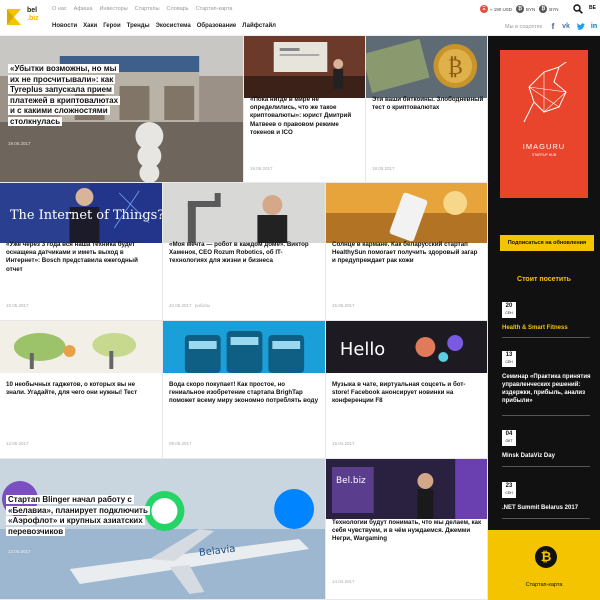  I want to click on nav-heroes: Герои, so click(111, 26).